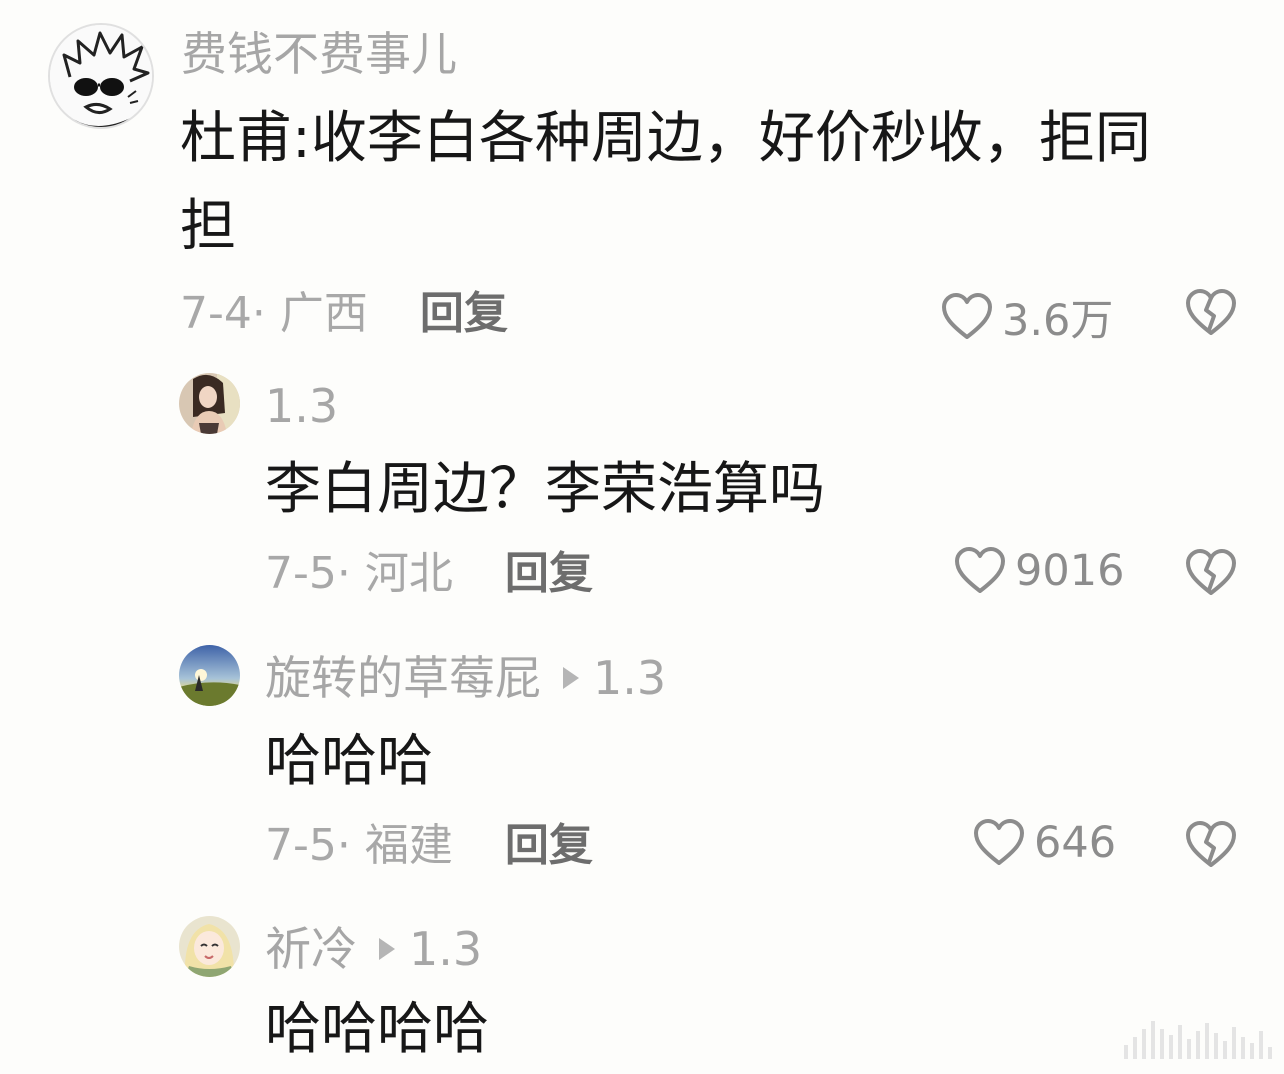 This screenshot has width=1284, height=1074. What do you see at coordinates (349, 761) in the screenshot?
I see `comment-text: 哈哈哈` at bounding box center [349, 761].